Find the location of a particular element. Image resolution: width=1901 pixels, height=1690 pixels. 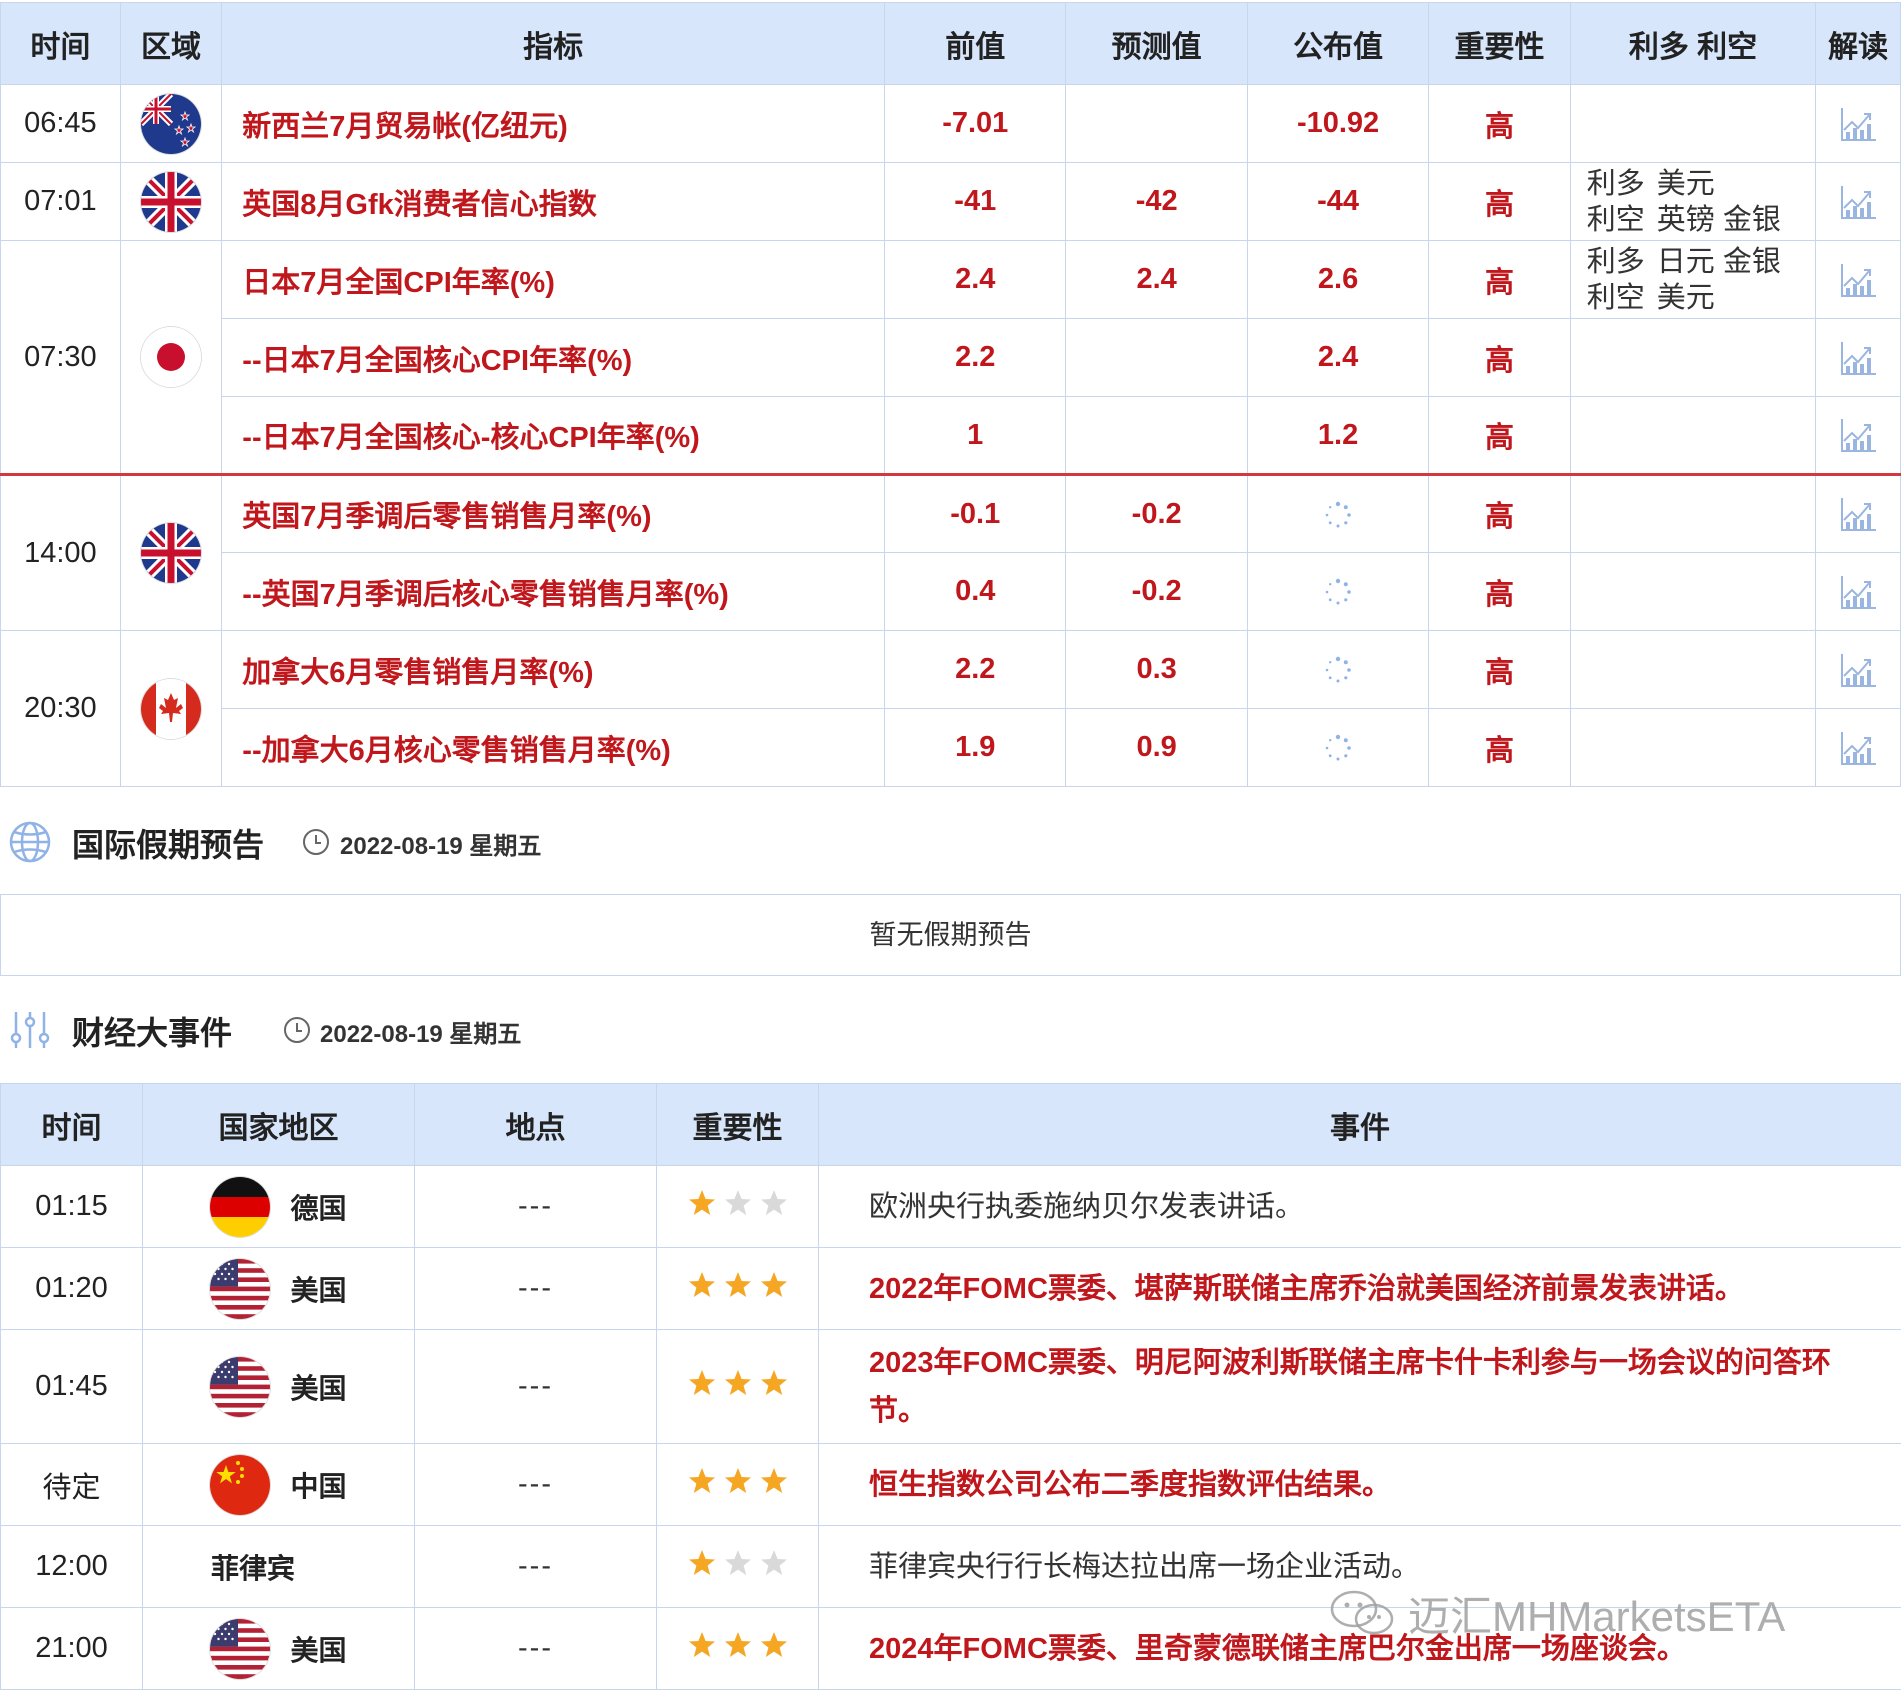

holiday-empty-message: 暂无假期预告 is located at coordinates (950, 935).